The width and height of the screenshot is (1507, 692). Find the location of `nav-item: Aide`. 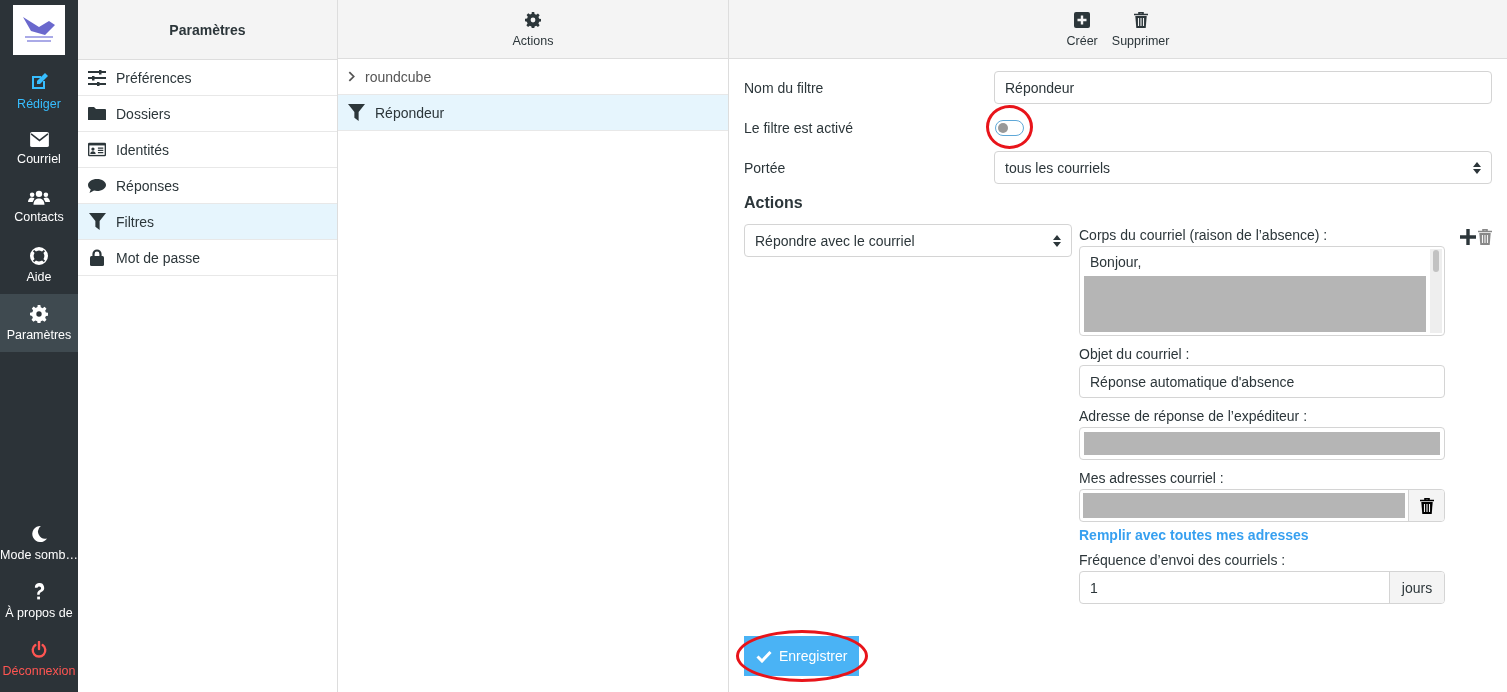

nav-item: Aide is located at coordinates (39, 265).